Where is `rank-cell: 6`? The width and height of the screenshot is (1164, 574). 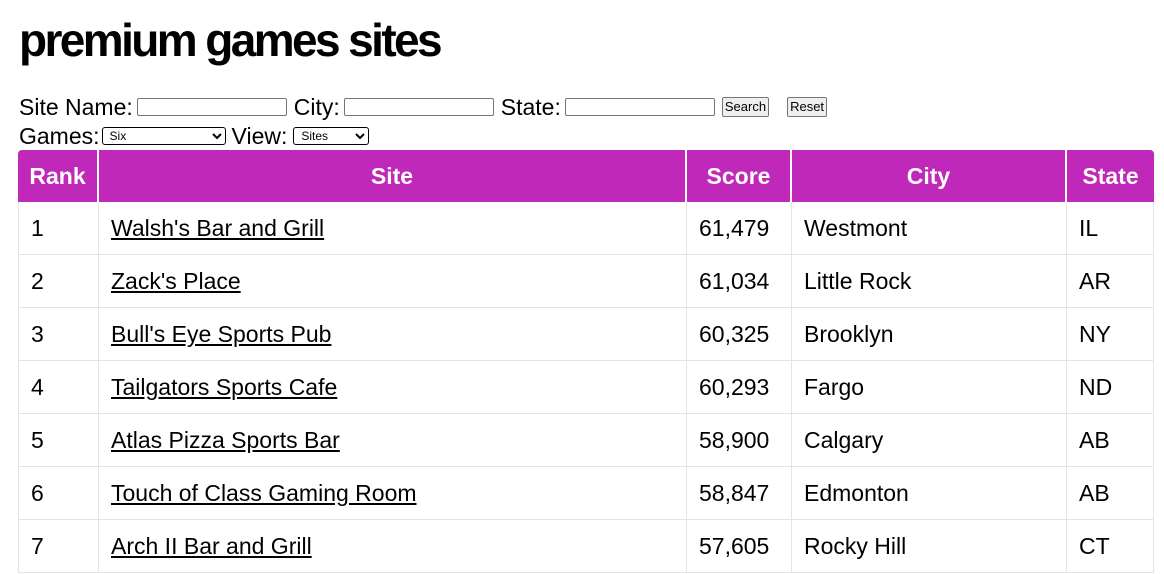 rank-cell: 6 is located at coordinates (58, 493).